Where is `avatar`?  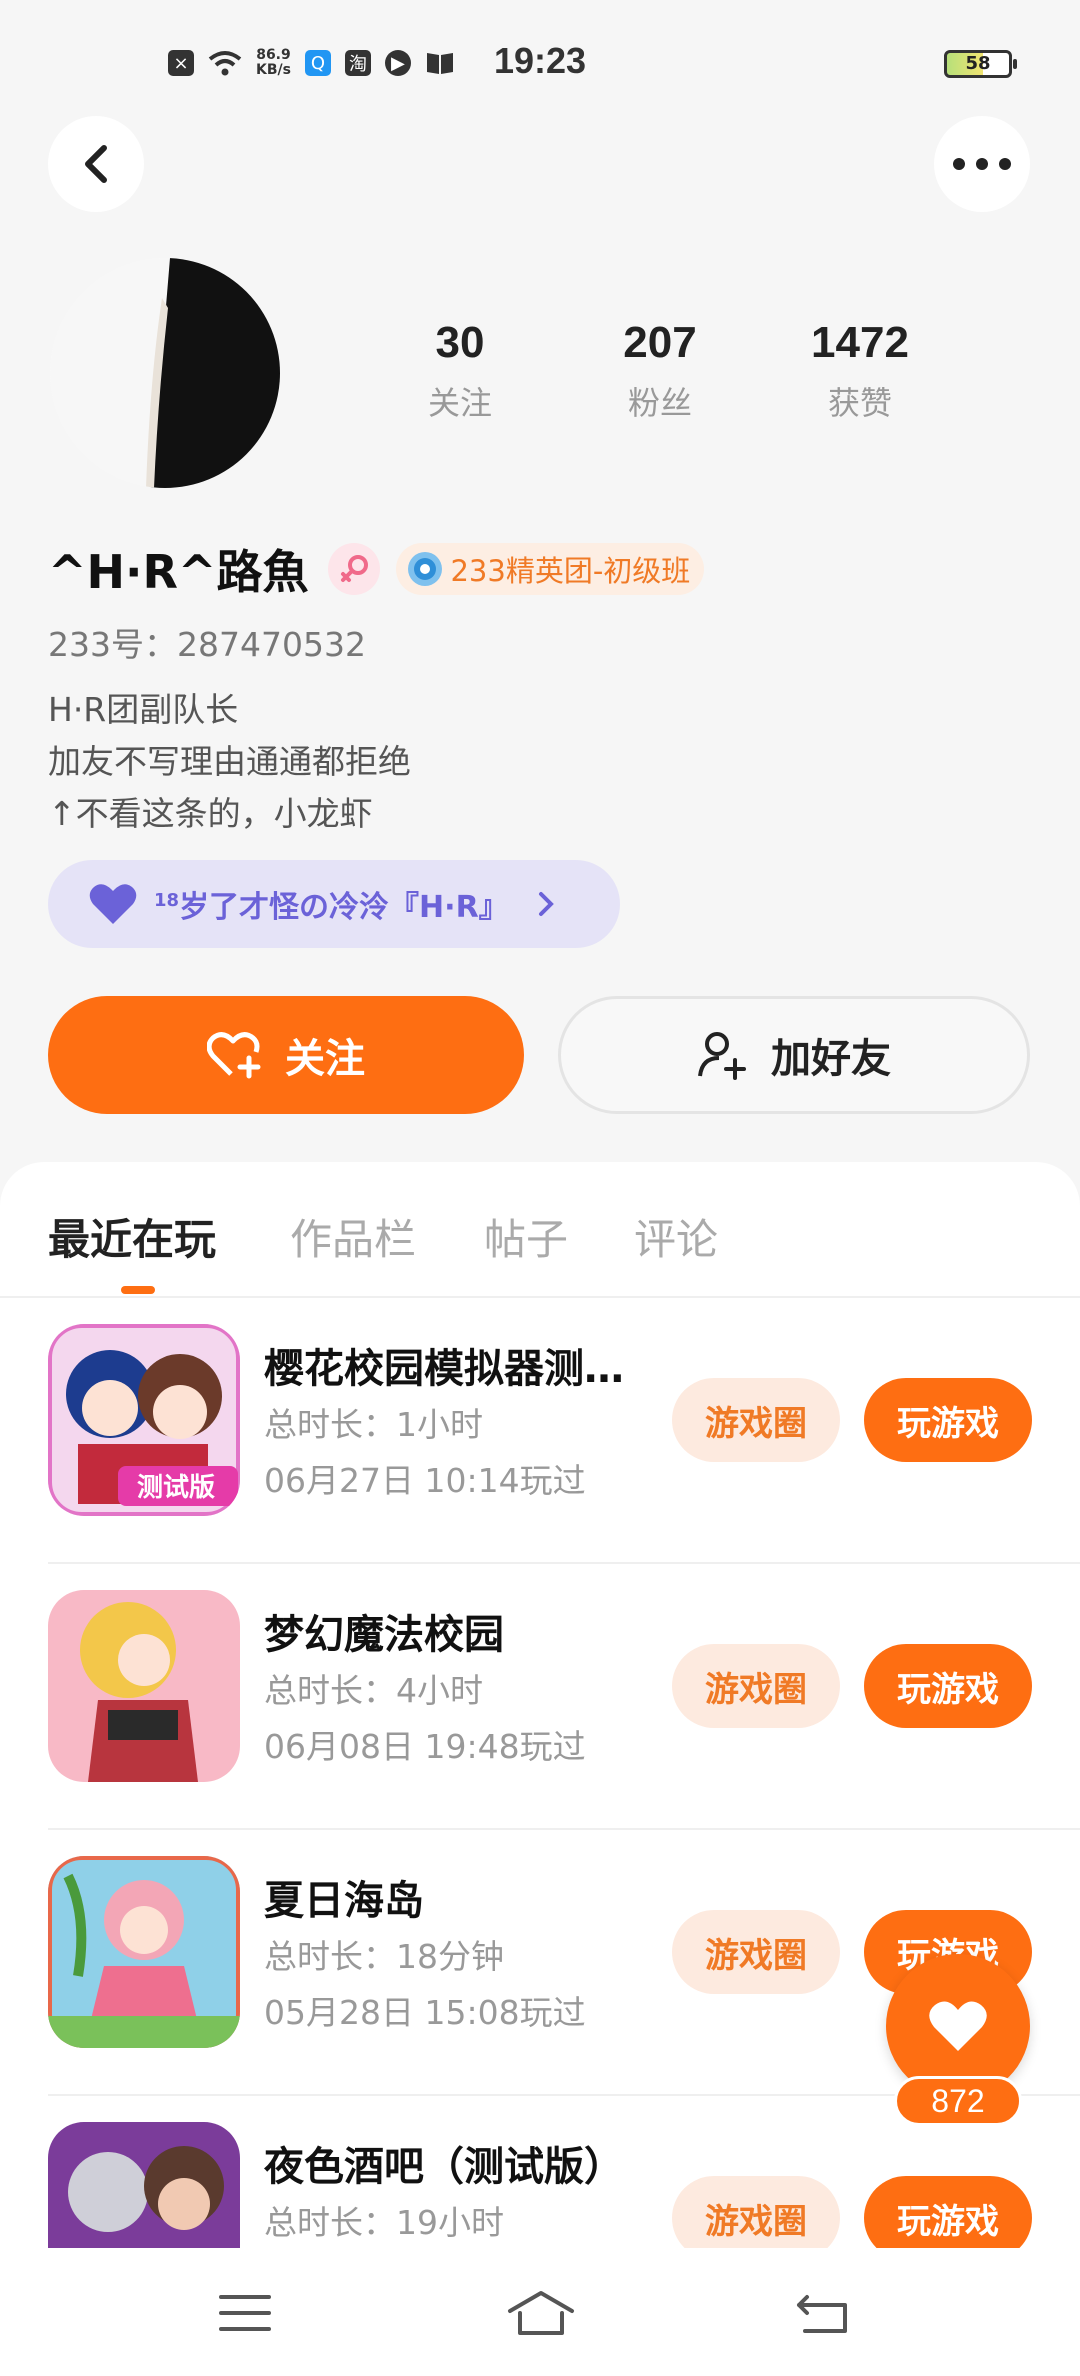 avatar is located at coordinates (165, 373).